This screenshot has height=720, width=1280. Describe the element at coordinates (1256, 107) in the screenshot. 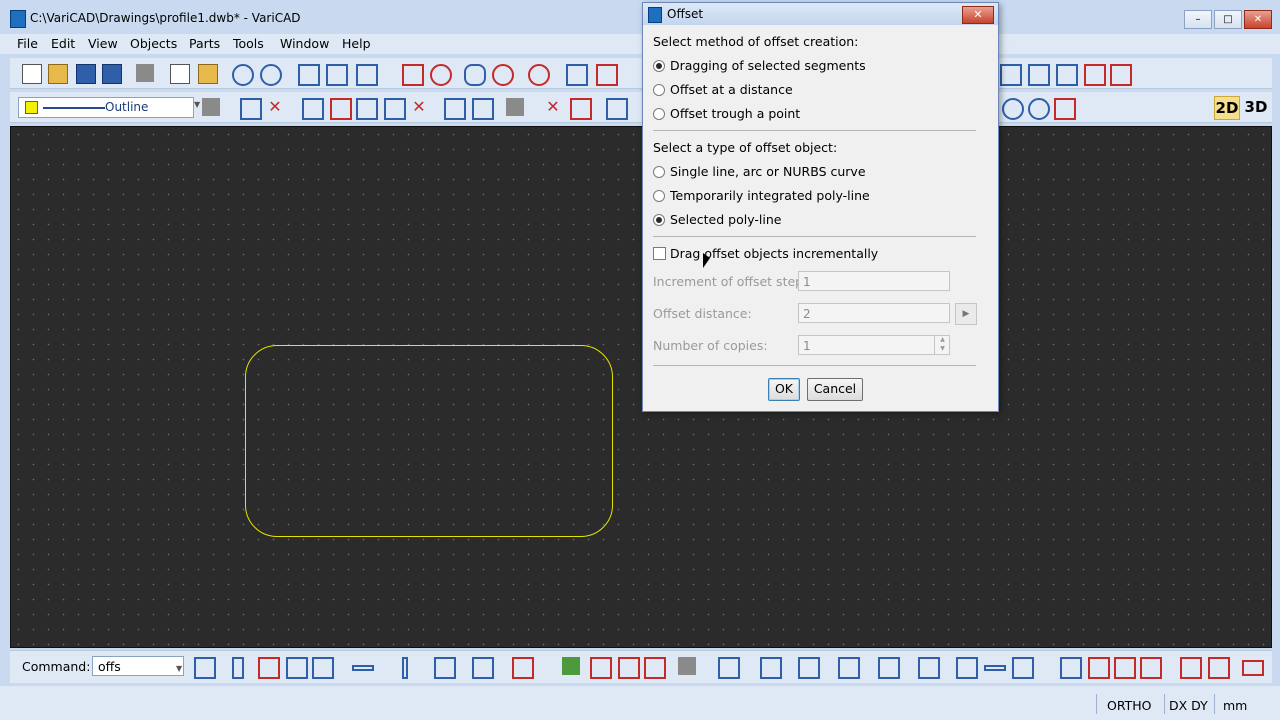

I see `mode-3d-button: 3D` at that location.